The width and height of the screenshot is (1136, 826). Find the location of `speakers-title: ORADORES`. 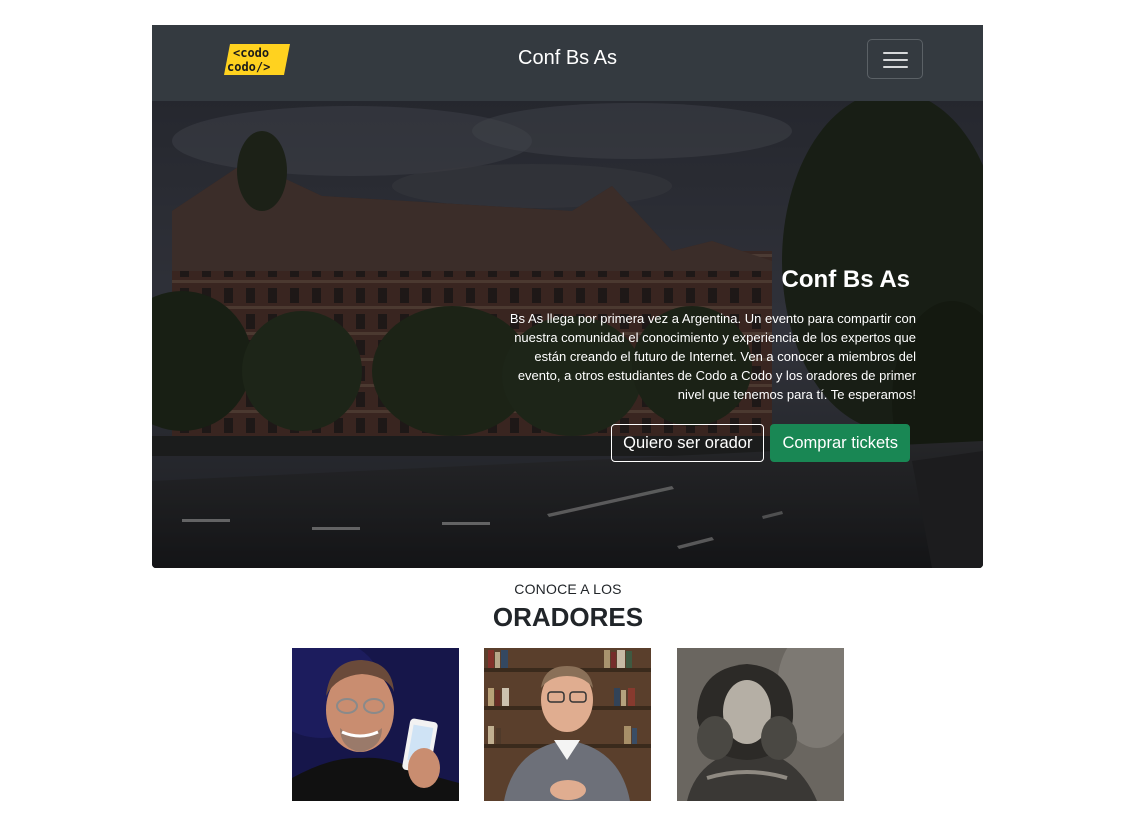

speakers-title: ORADORES is located at coordinates (568, 617).